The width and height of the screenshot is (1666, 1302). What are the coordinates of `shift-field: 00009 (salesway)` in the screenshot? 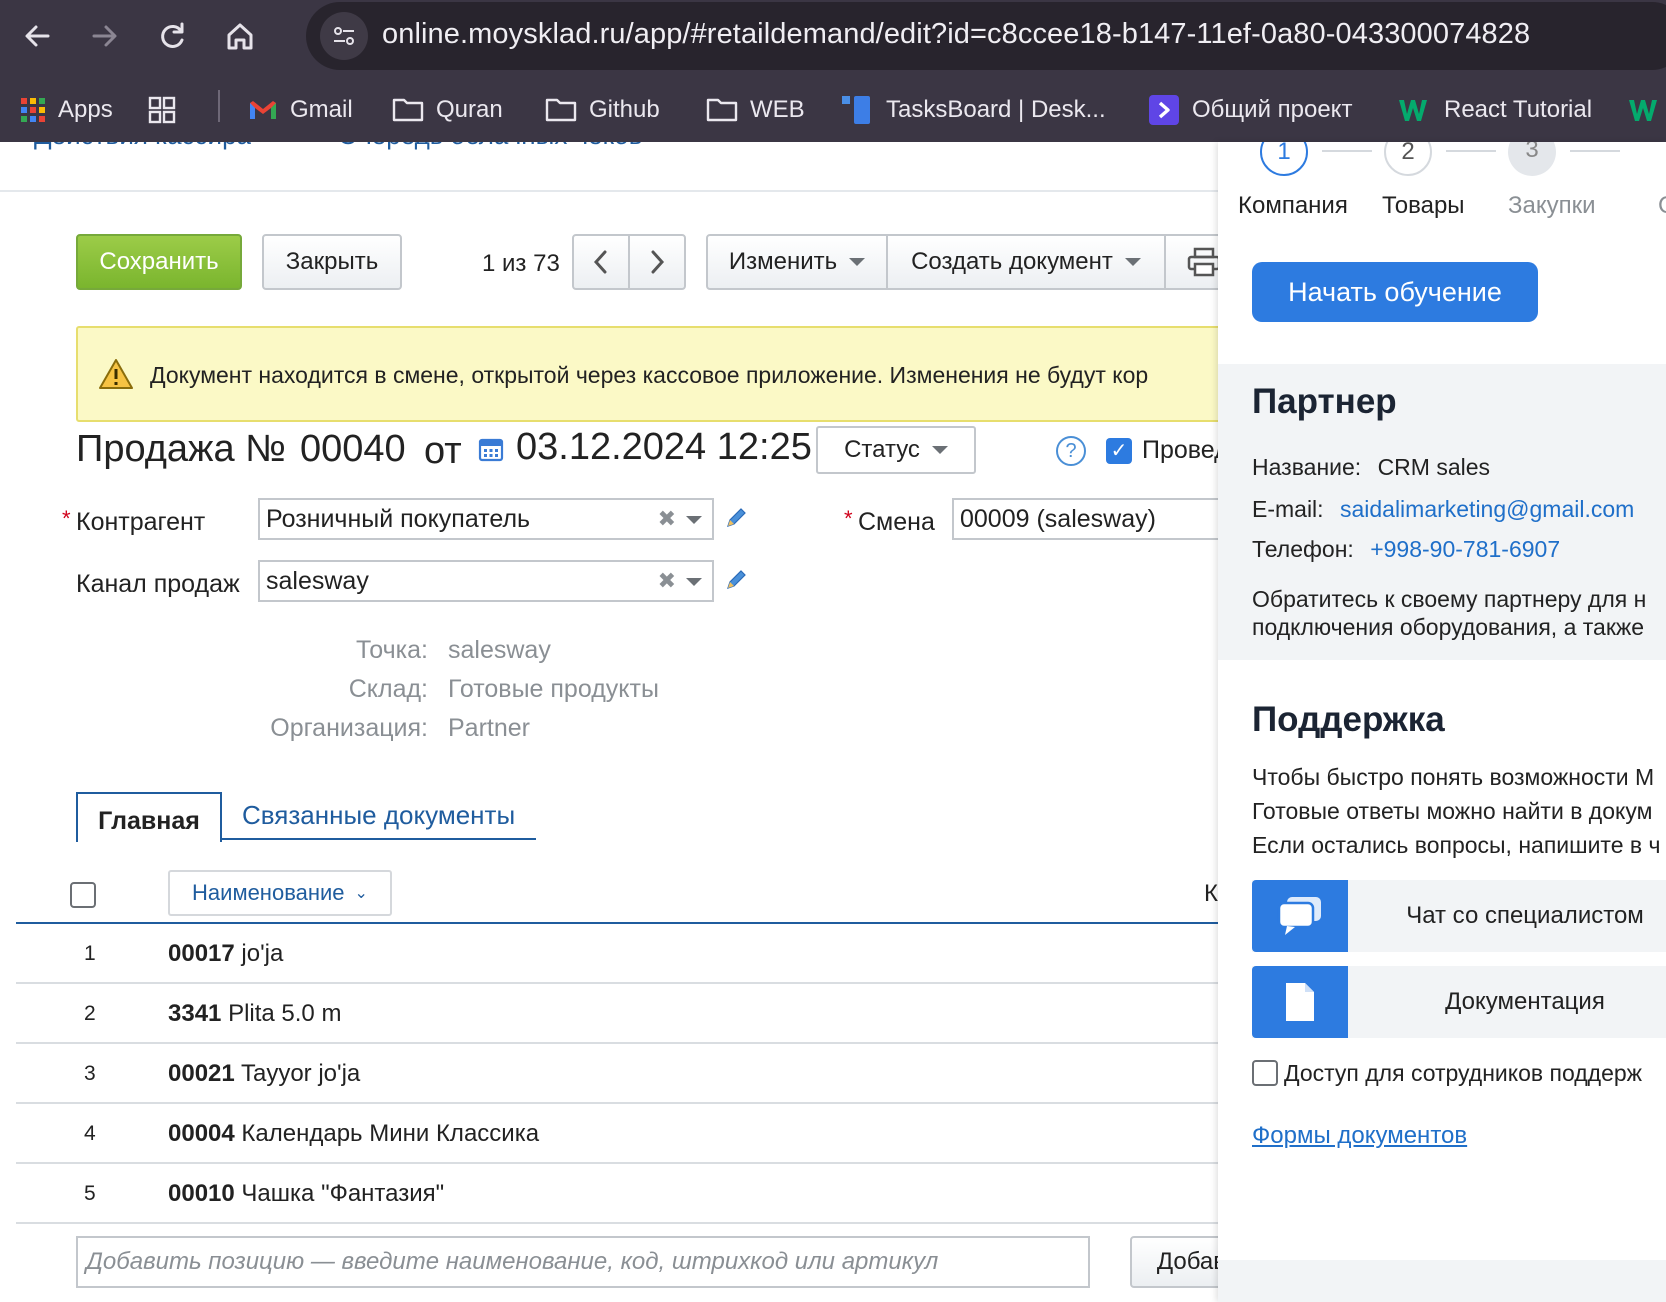 It's located at (1086, 519).